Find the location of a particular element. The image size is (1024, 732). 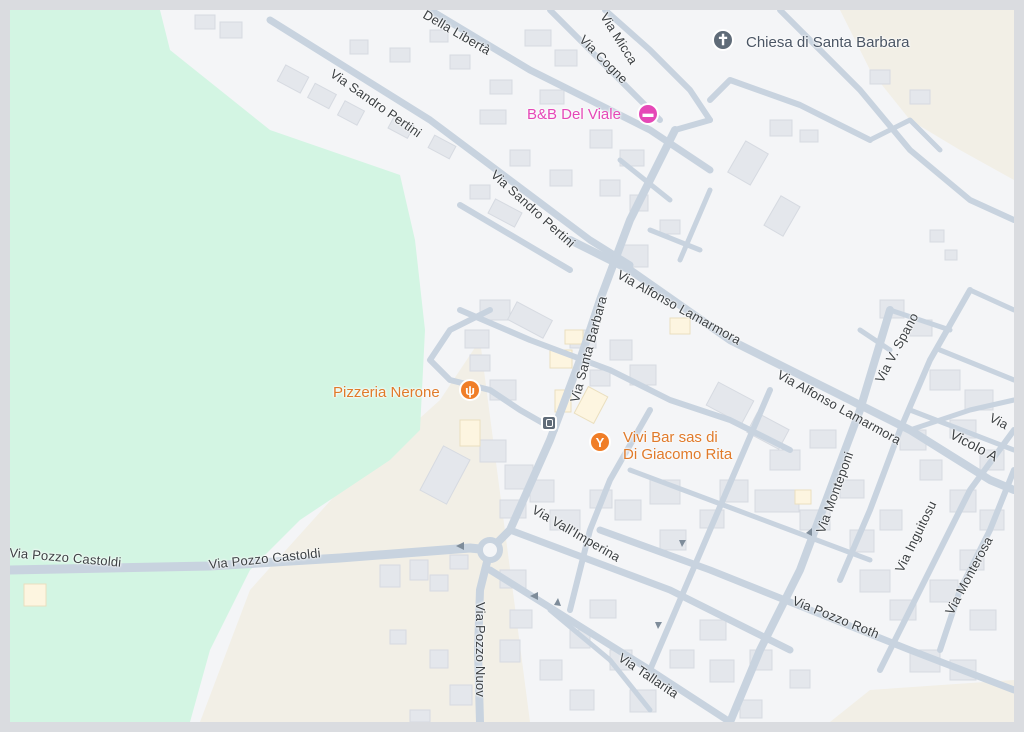

bed-icon: ▬ is located at coordinates (648, 114).